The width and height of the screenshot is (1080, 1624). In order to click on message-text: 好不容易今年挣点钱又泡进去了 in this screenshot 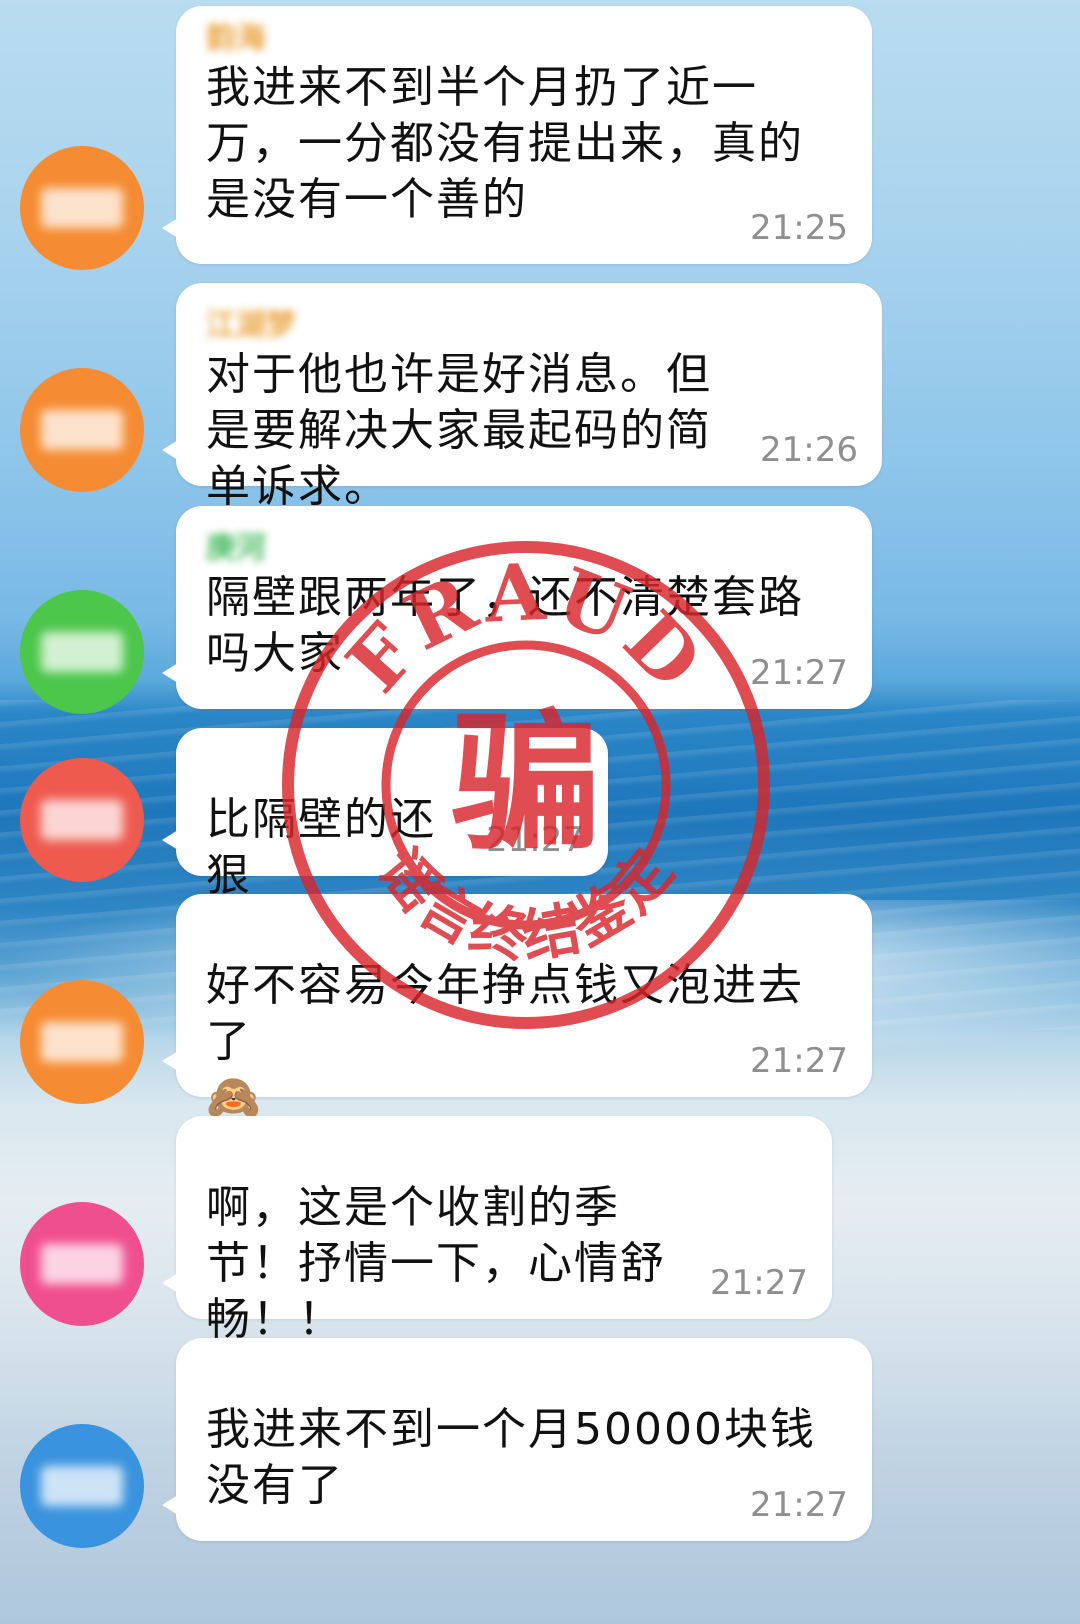, I will do `click(505, 1013)`.